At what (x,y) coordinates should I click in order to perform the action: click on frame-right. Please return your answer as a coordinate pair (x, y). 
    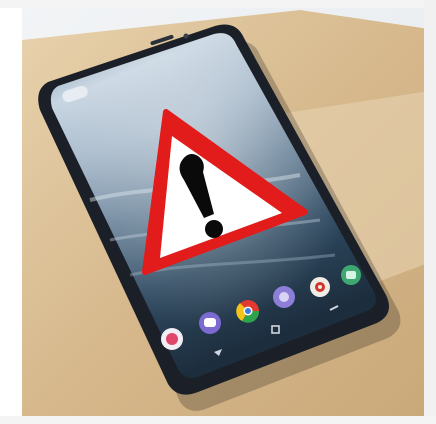
    Looking at the image, I should click on (430, 212).